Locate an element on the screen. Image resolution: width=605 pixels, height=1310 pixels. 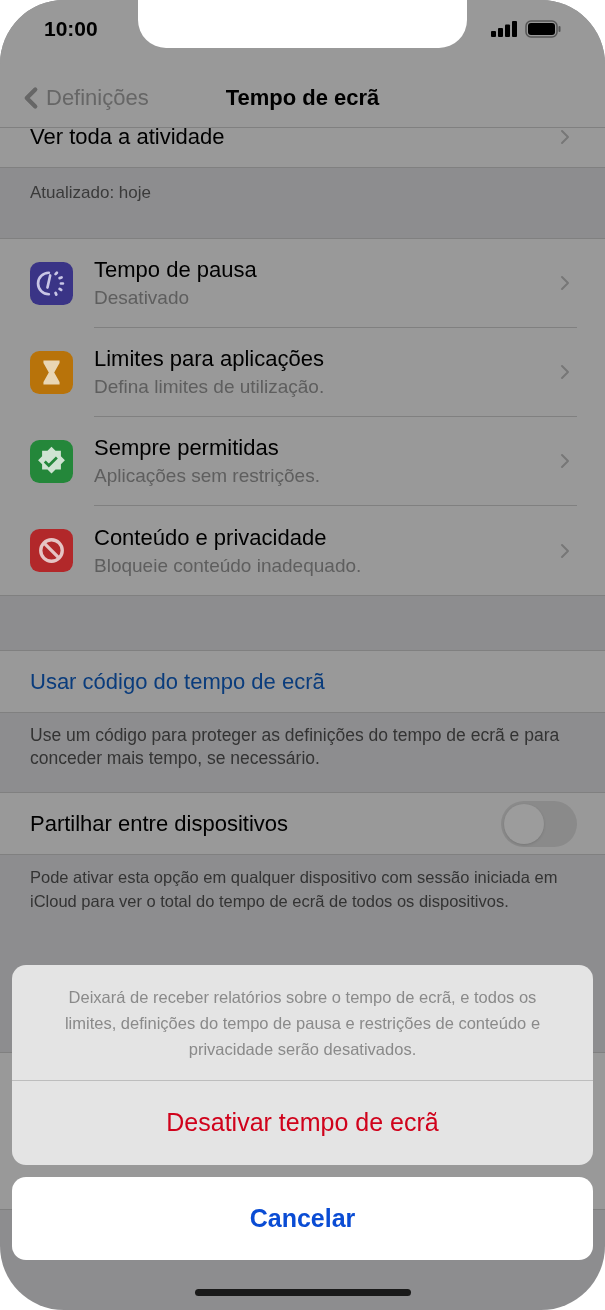
item-subtitle: Desativado is located at coordinates (142, 298).